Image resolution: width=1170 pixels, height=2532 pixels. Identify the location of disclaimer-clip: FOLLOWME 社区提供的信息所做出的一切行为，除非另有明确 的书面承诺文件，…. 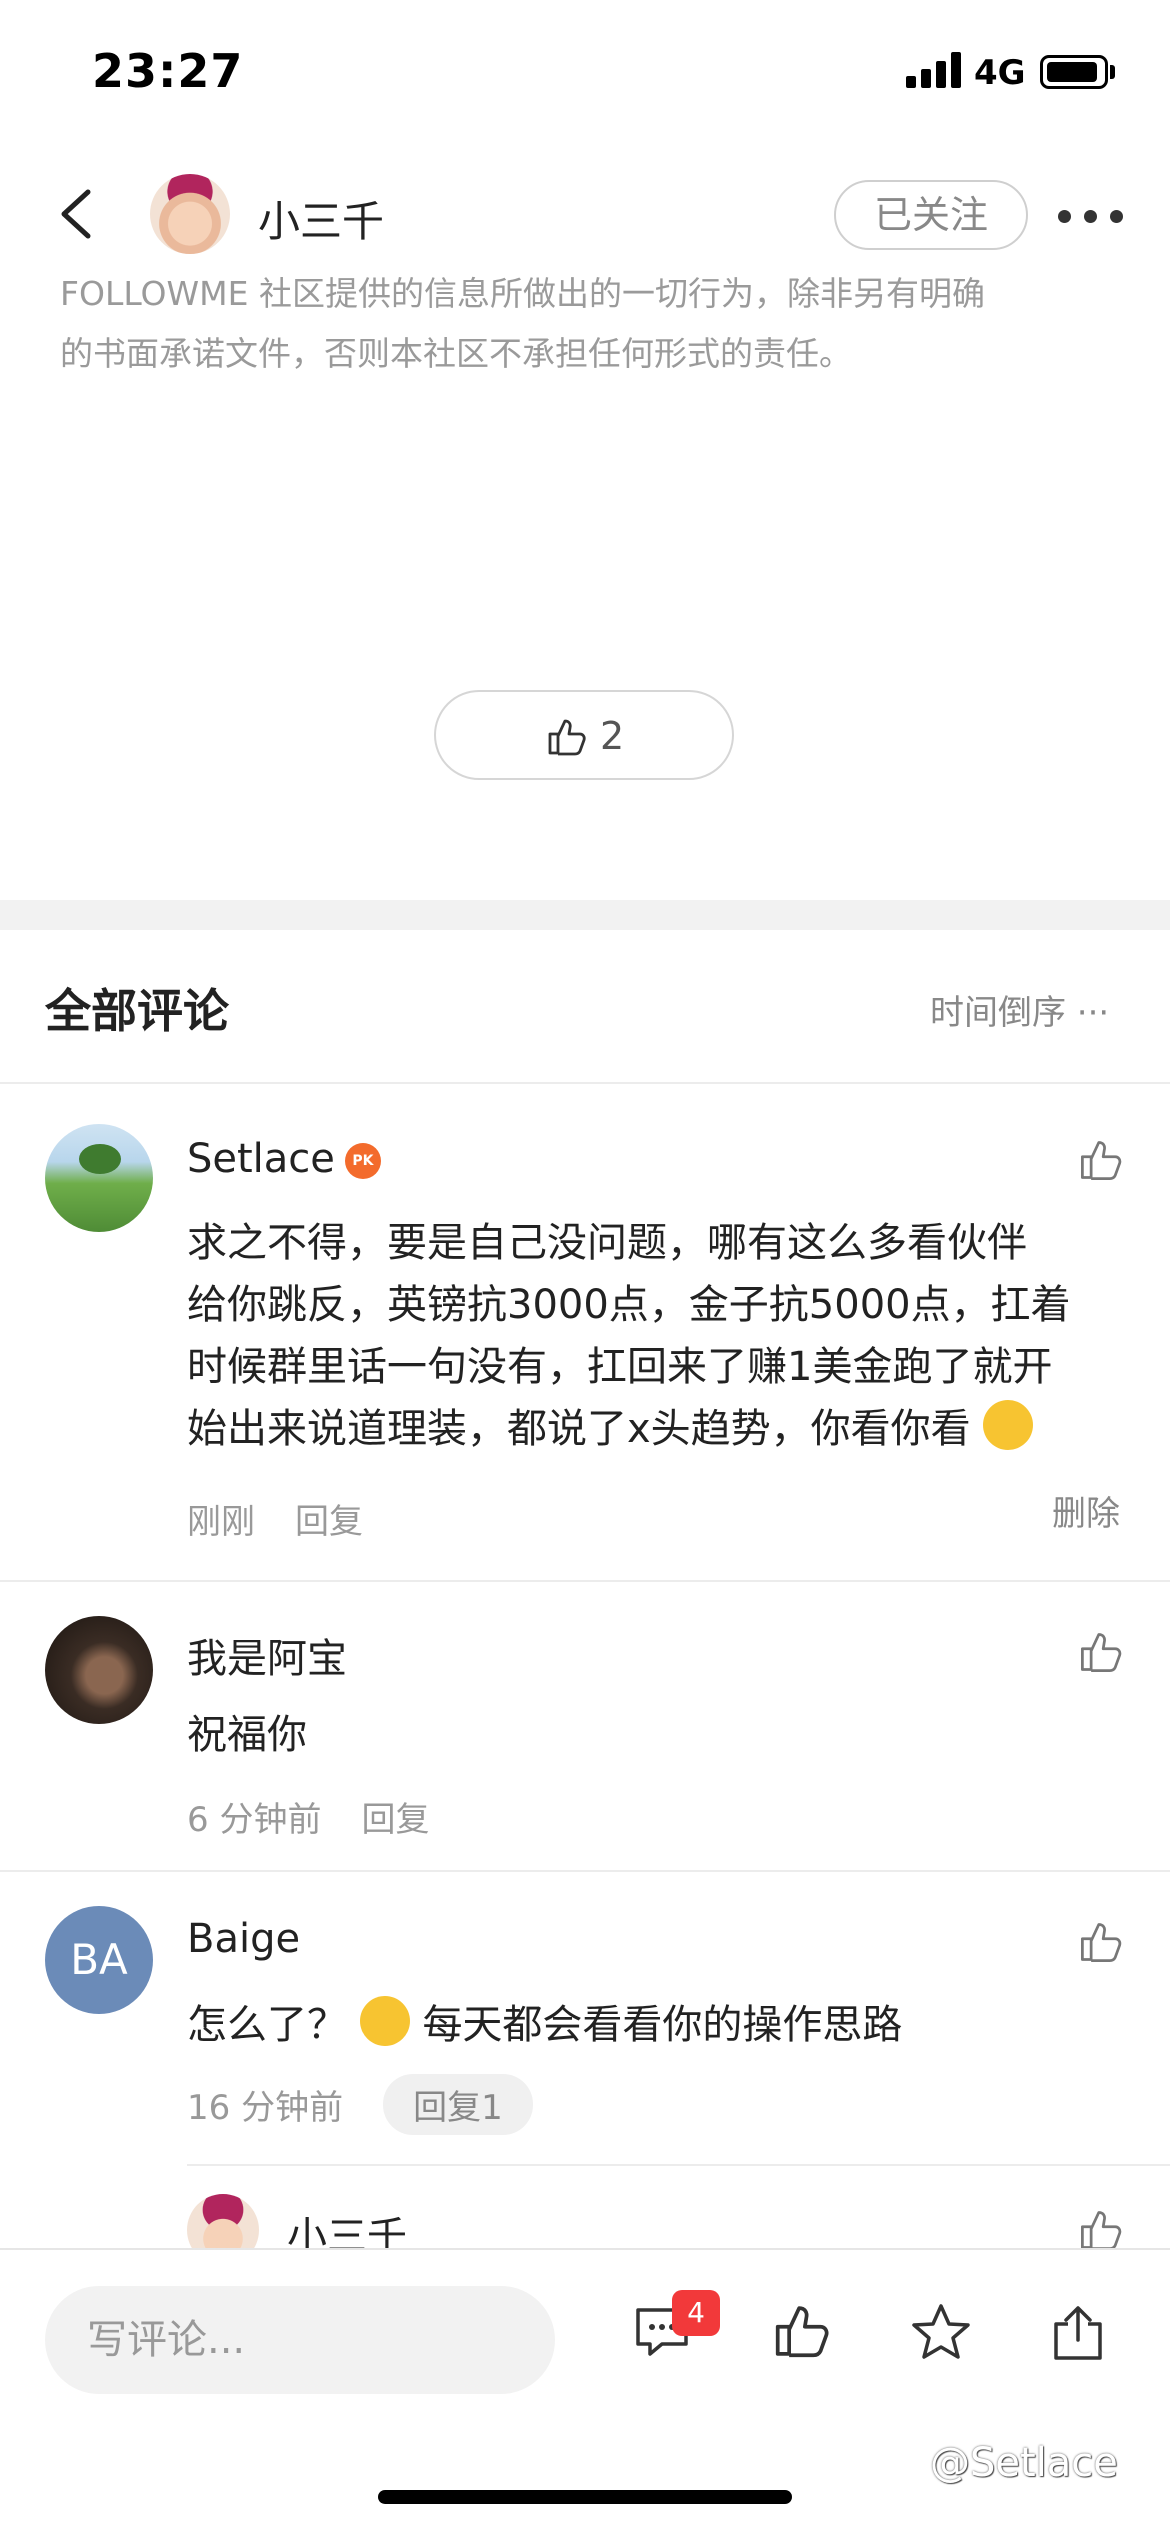
(585, 330).